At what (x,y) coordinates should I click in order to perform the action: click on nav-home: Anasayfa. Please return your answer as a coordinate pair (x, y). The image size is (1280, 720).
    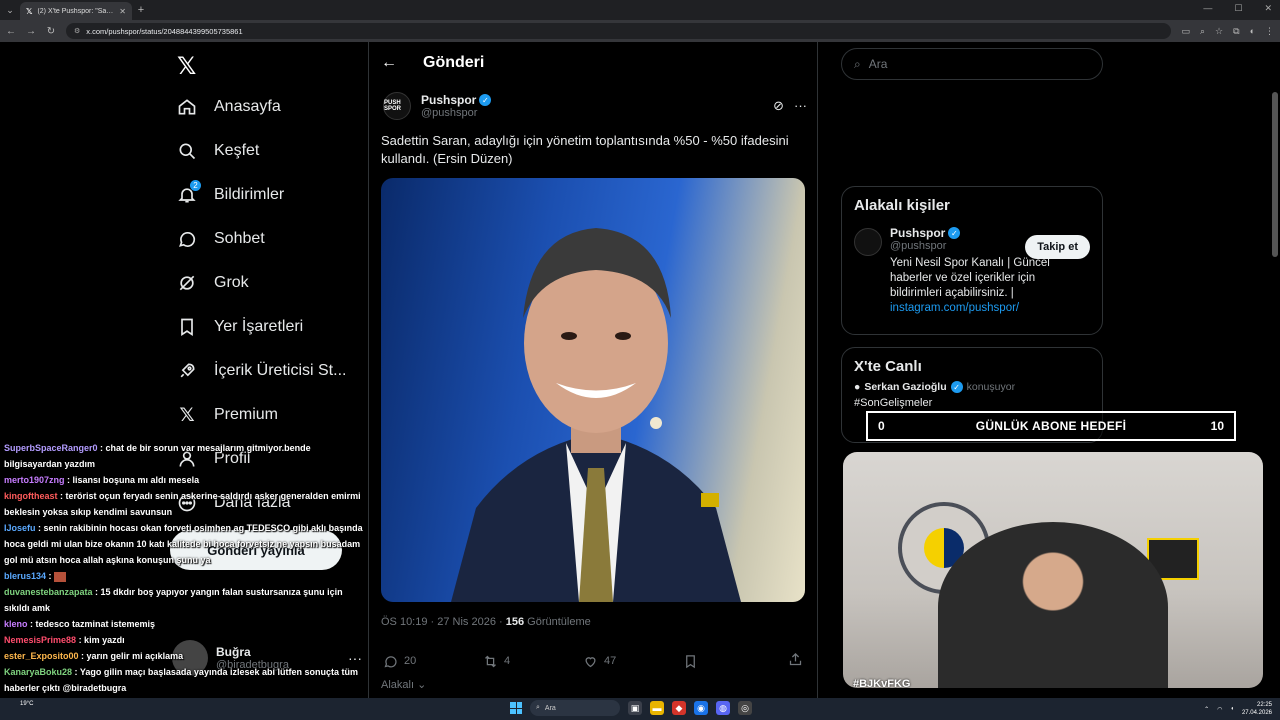
    Looking at the image, I should click on (228, 107).